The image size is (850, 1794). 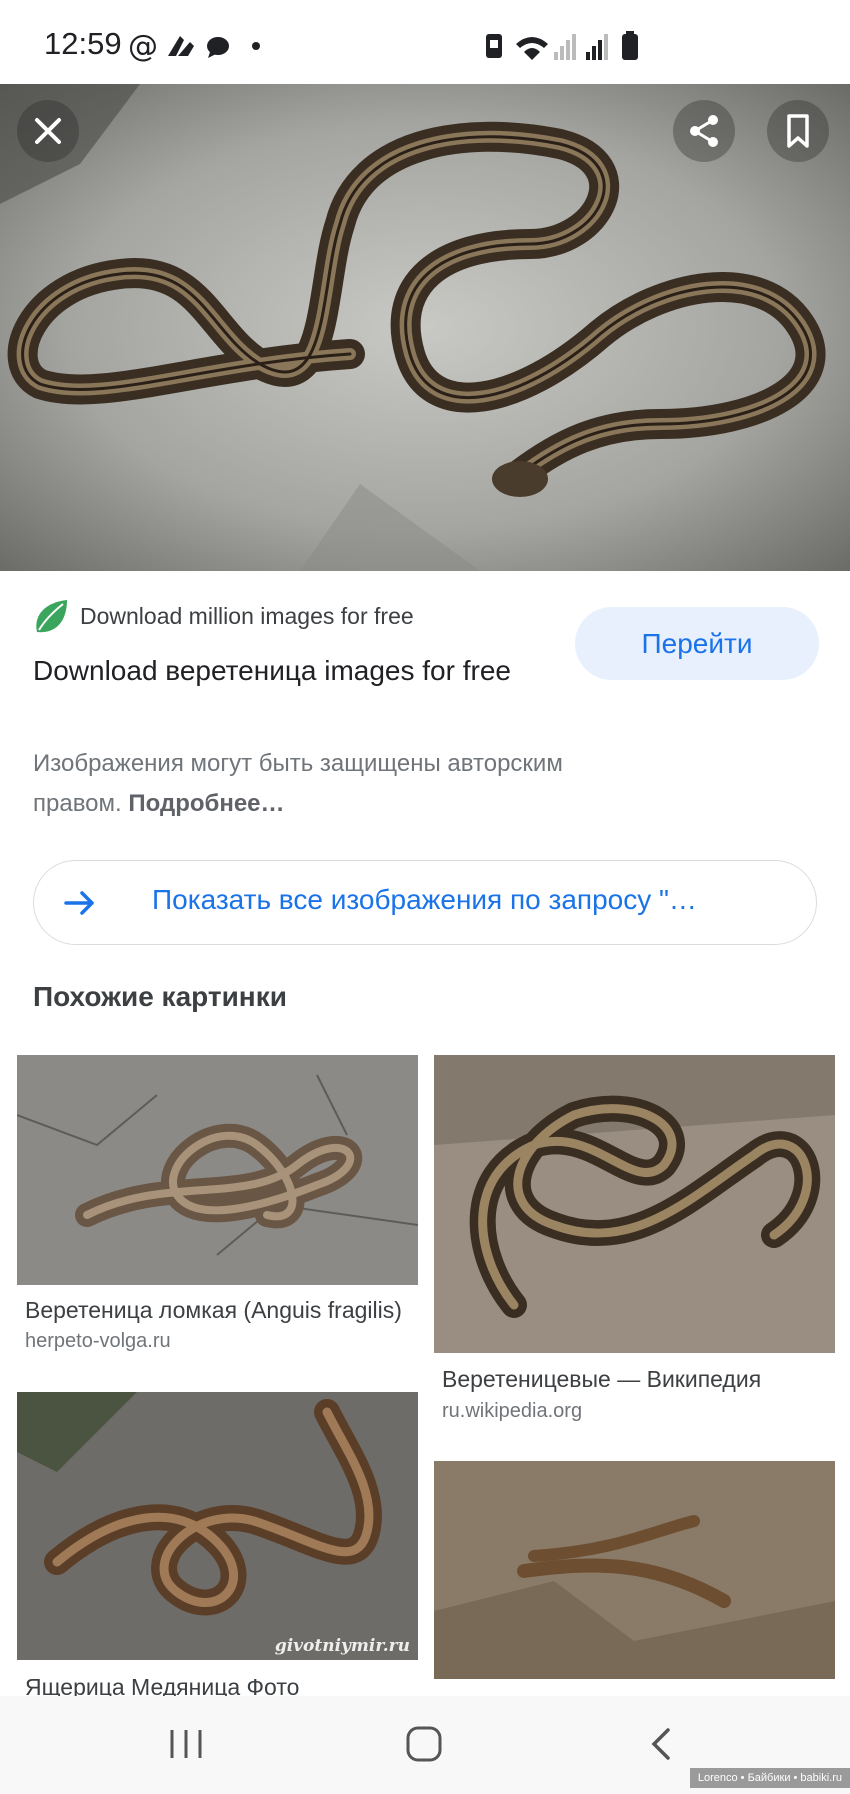 What do you see at coordinates (194, 46) in the screenshot?
I see `notification-icons: @` at bounding box center [194, 46].